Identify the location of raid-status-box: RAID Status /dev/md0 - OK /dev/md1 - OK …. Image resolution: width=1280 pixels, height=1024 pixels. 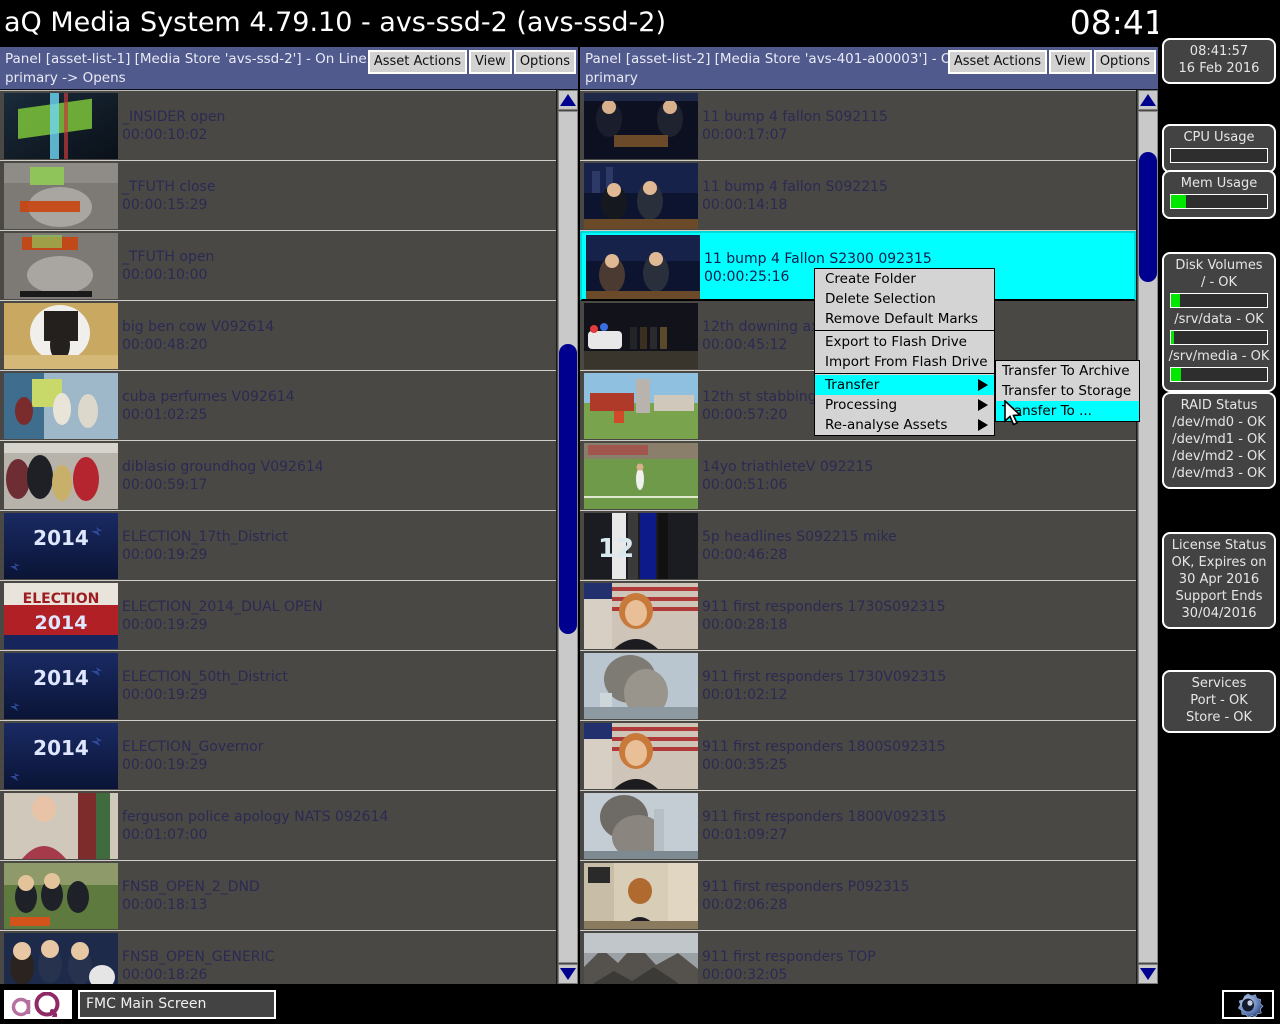
(1219, 440).